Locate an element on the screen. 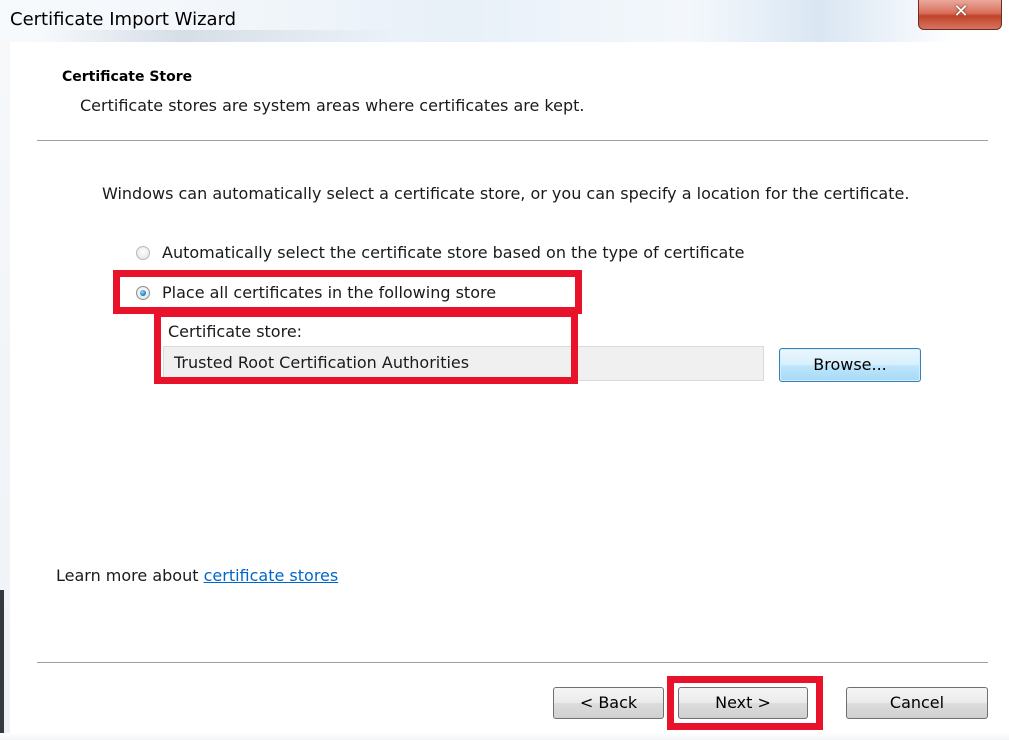  radio-selected-icon is located at coordinates (143, 293).